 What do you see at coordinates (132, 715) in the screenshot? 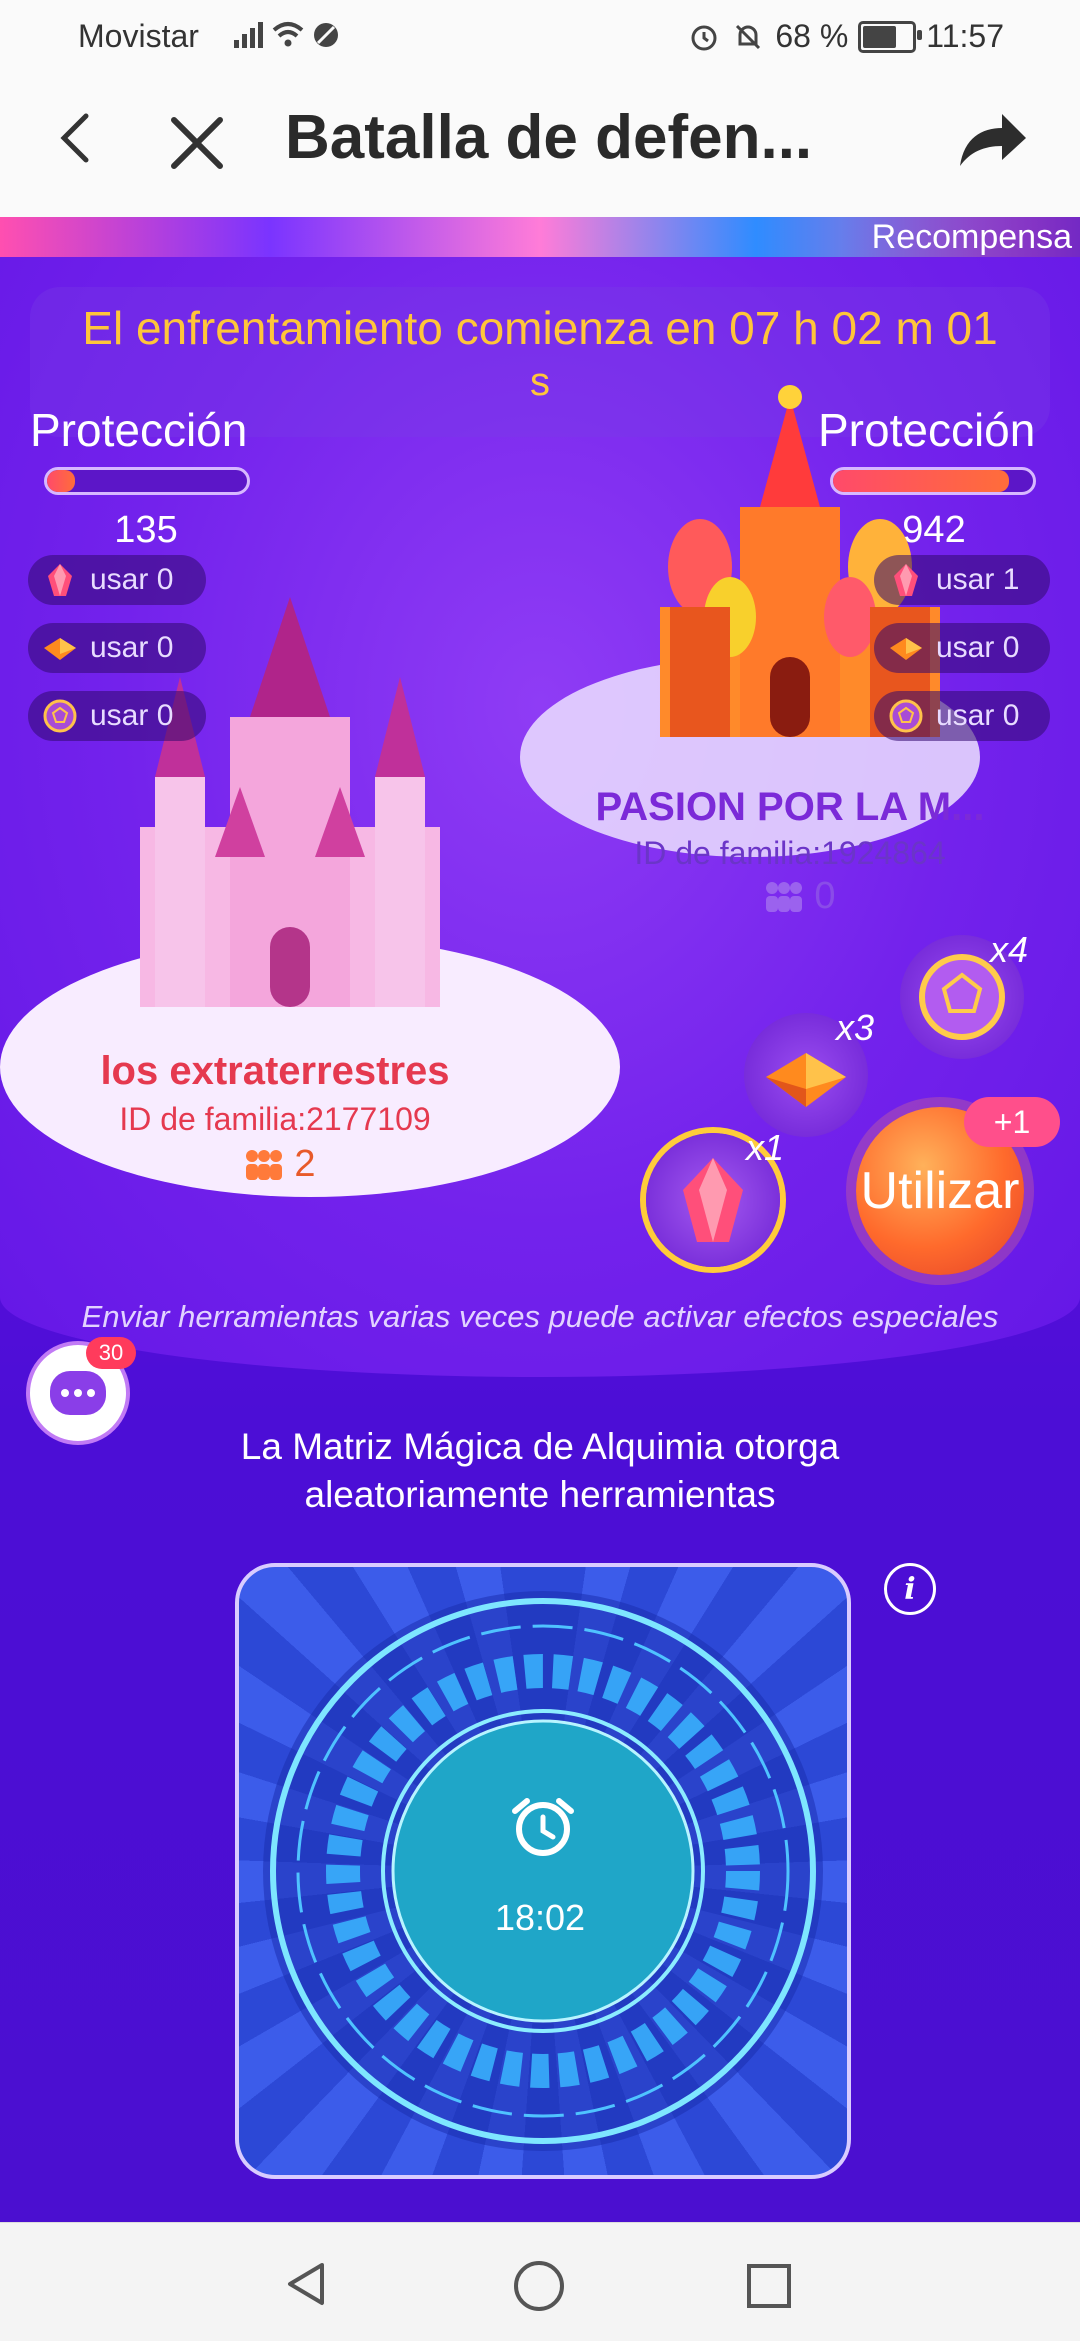
I see `left-item-shield-label: usar 0` at bounding box center [132, 715].